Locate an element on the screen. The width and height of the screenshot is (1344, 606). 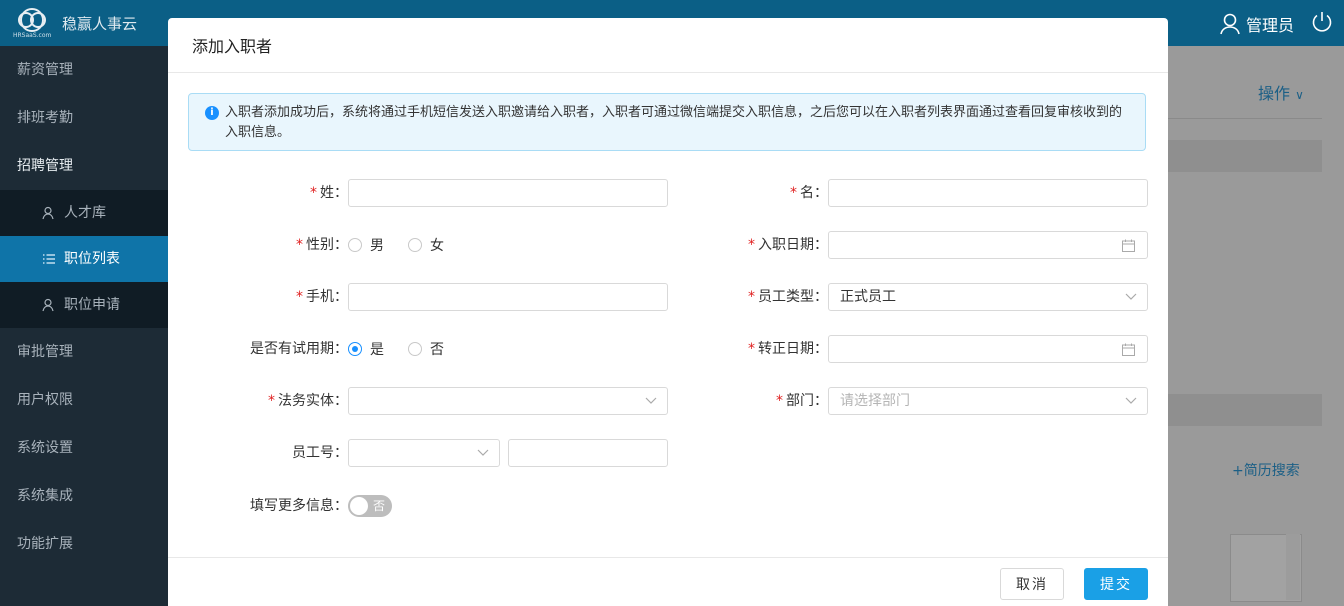
gender-radio-group: 男 女 is located at coordinates (408, 245).